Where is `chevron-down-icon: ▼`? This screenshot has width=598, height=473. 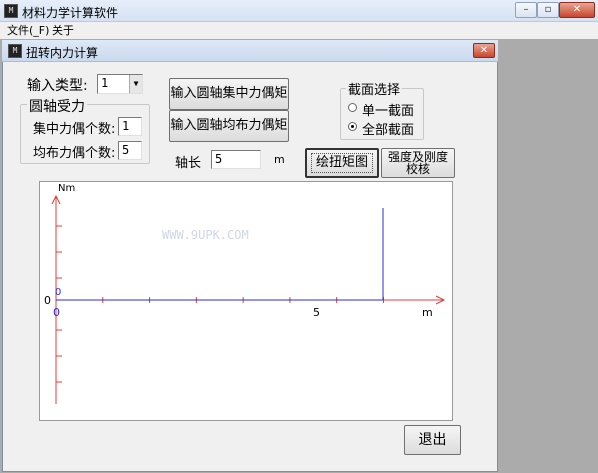
chevron-down-icon: ▼ is located at coordinates (135, 84).